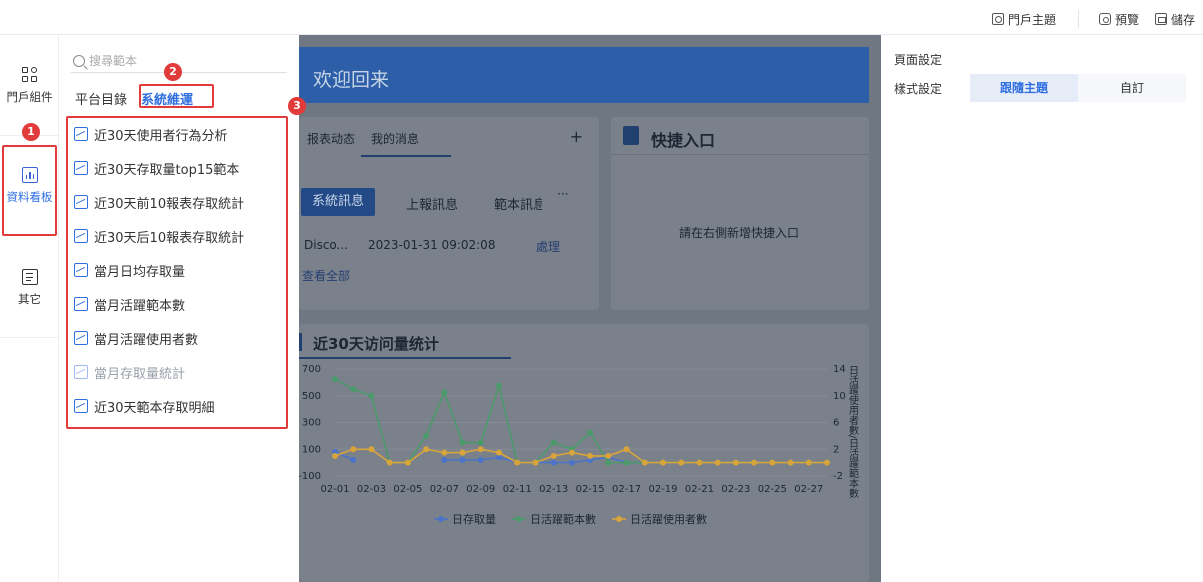 Image resolution: width=1203 pixels, height=582 pixels. Describe the element at coordinates (1024, 88) in the screenshot. I see `follow-theme-option: 跟隨主題` at that location.